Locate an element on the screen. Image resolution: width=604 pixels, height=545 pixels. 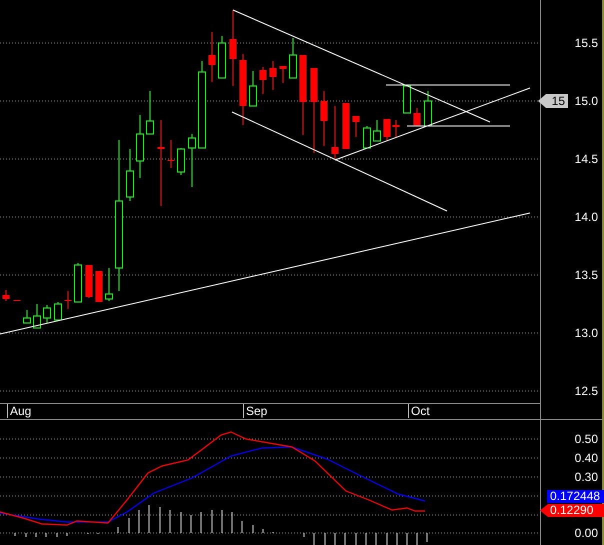
price-axis-label: 14.0 is located at coordinates (586, 217).